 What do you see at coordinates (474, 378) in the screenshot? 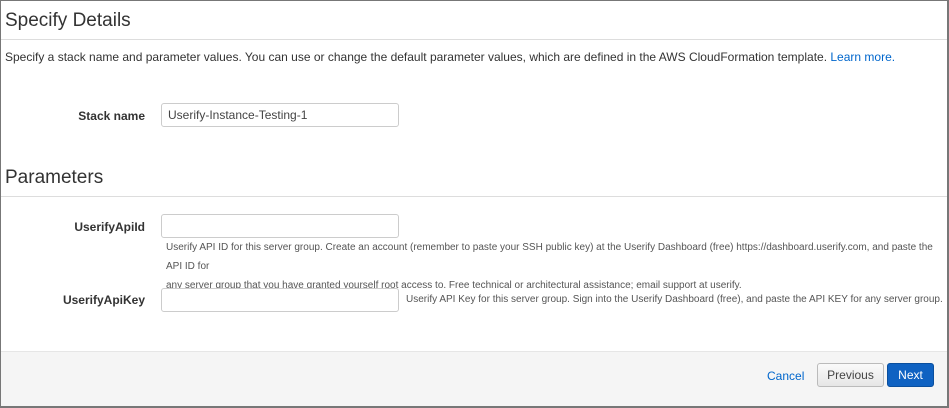
I see `wizard-footer` at bounding box center [474, 378].